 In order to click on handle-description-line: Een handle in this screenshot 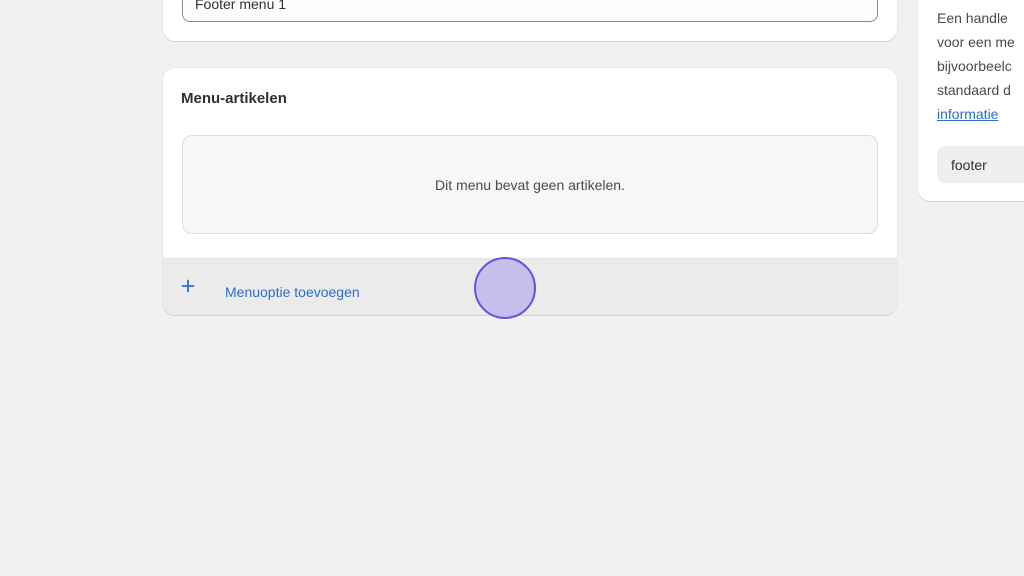, I will do `click(972, 18)`.